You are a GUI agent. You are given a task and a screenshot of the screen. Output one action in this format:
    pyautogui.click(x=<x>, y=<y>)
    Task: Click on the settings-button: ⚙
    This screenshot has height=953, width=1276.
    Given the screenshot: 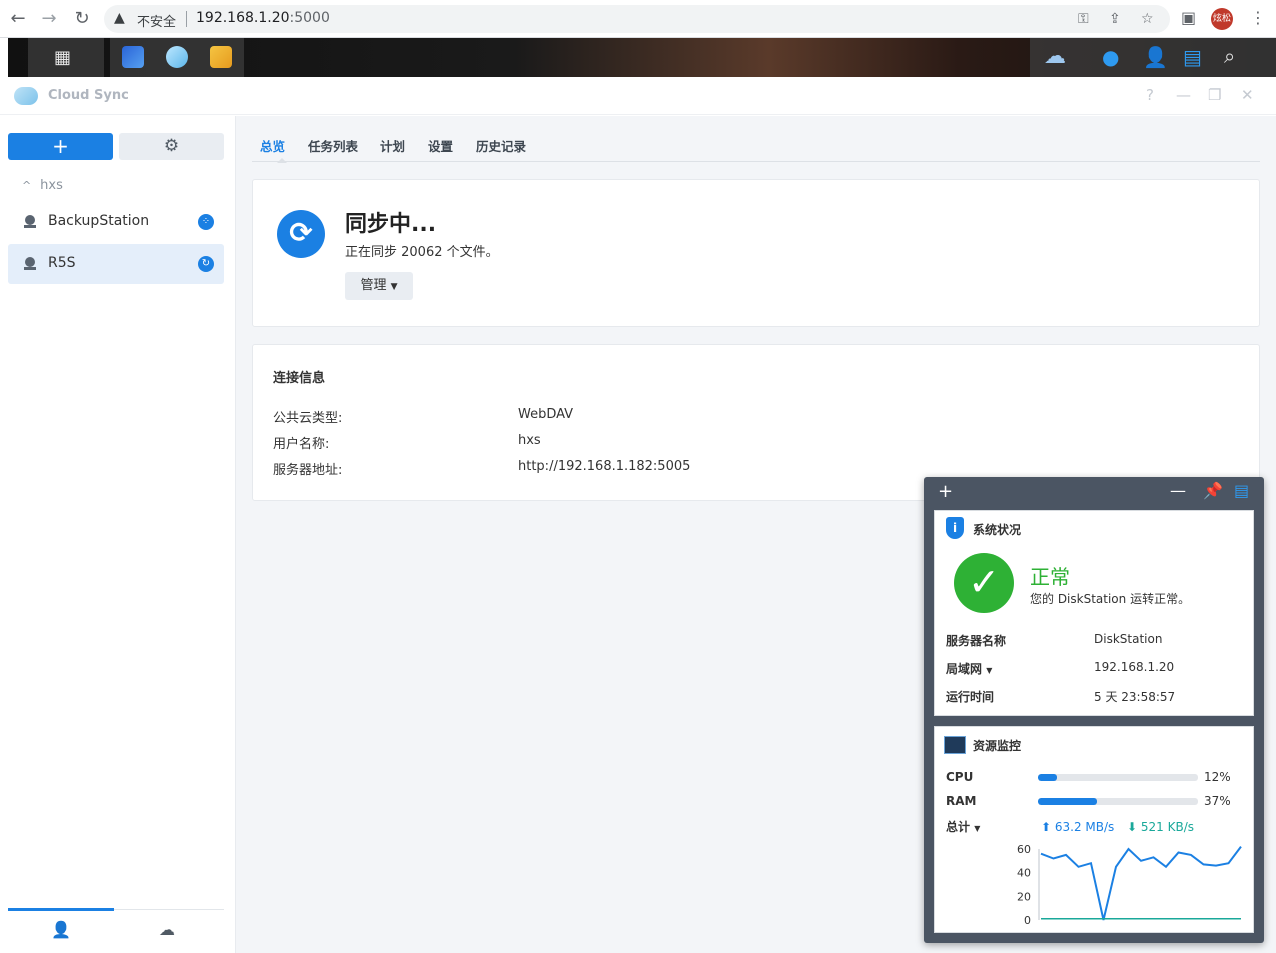 What is the action you would take?
    pyautogui.click(x=171, y=146)
    